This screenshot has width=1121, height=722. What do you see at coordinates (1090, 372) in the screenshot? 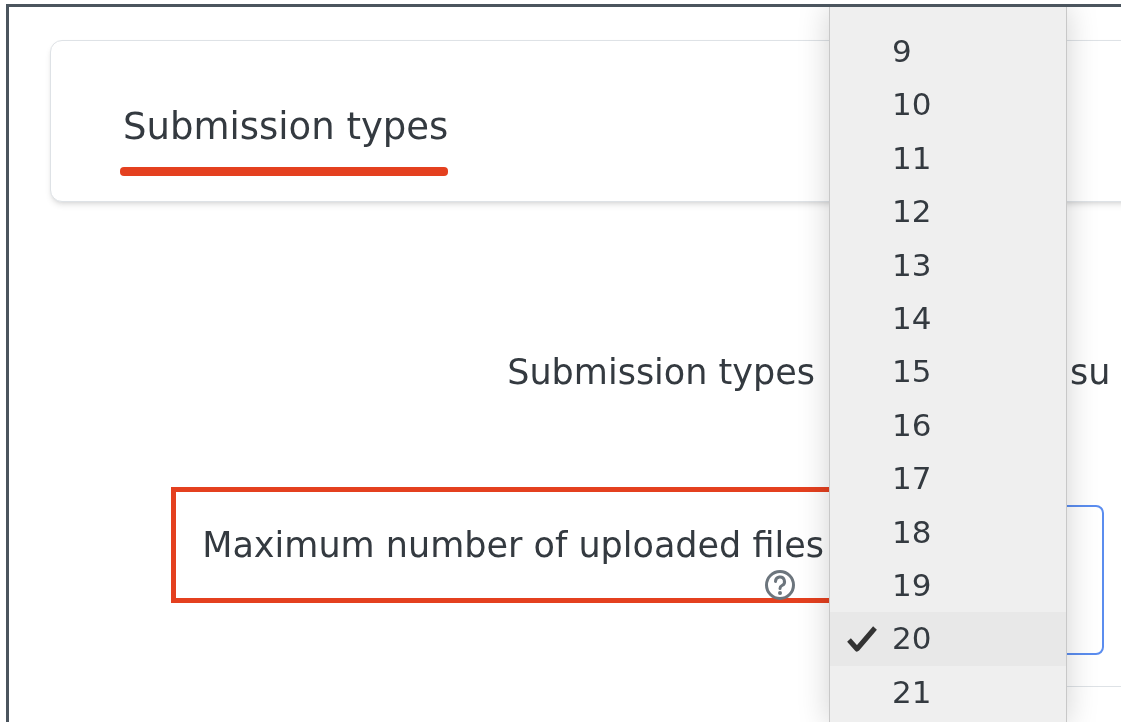
I see `field-text: su` at bounding box center [1090, 372].